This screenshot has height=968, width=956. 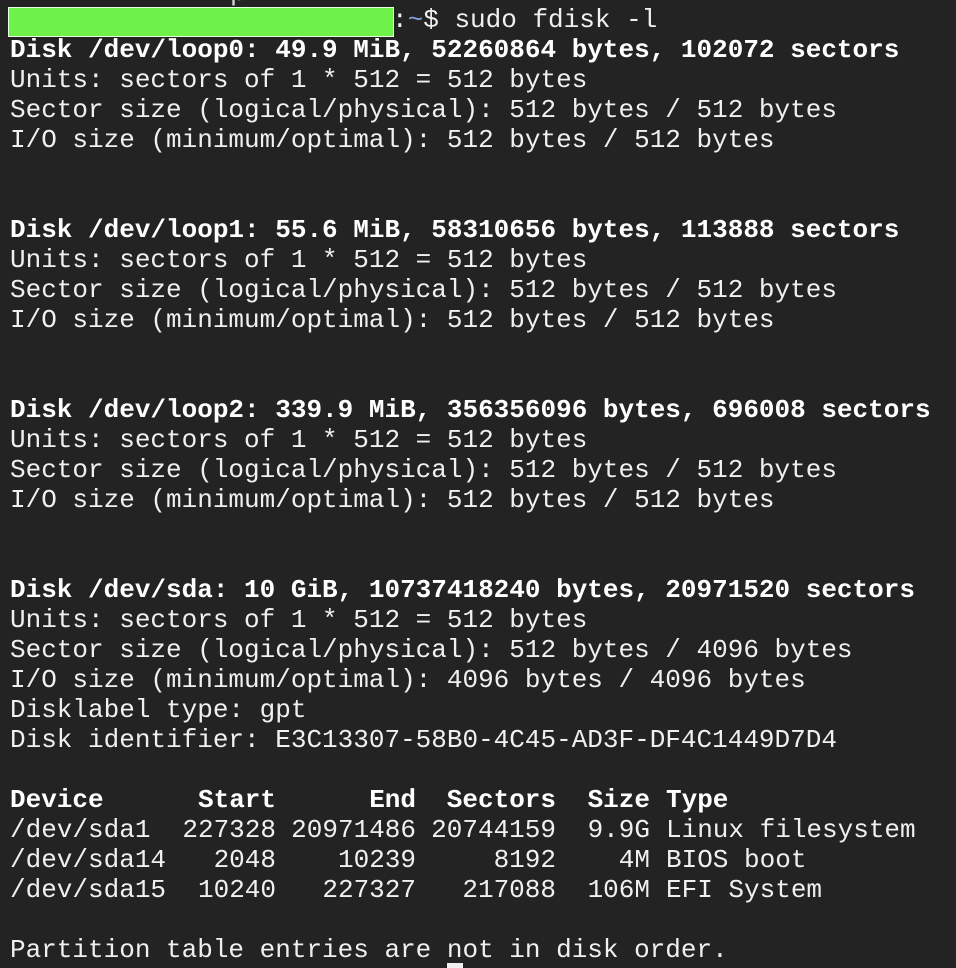 What do you see at coordinates (158, 710) in the screenshot?
I see `disklabel-type: Disklabel type: gpt` at bounding box center [158, 710].